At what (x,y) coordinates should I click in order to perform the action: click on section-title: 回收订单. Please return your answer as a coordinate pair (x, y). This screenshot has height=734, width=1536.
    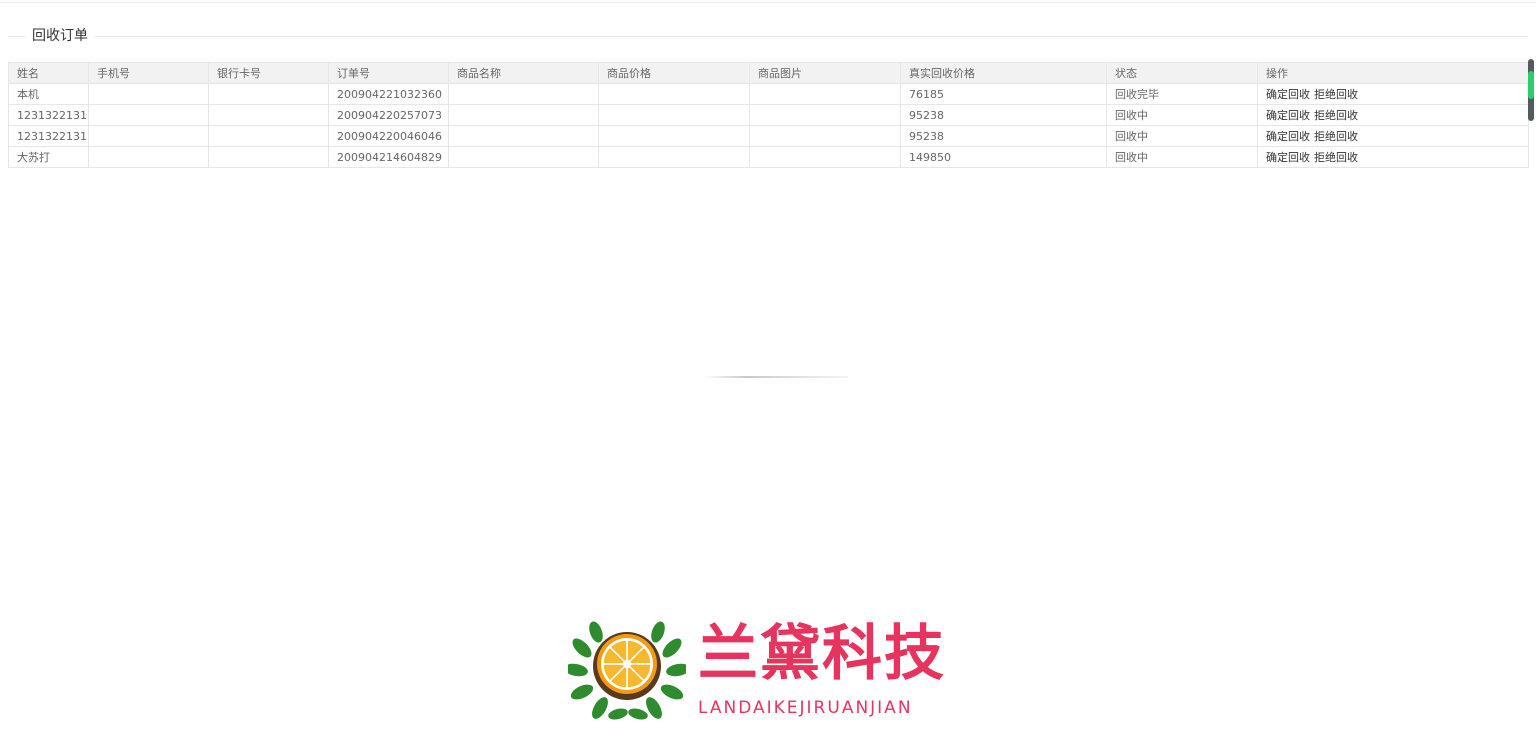
    Looking at the image, I should click on (60, 36).